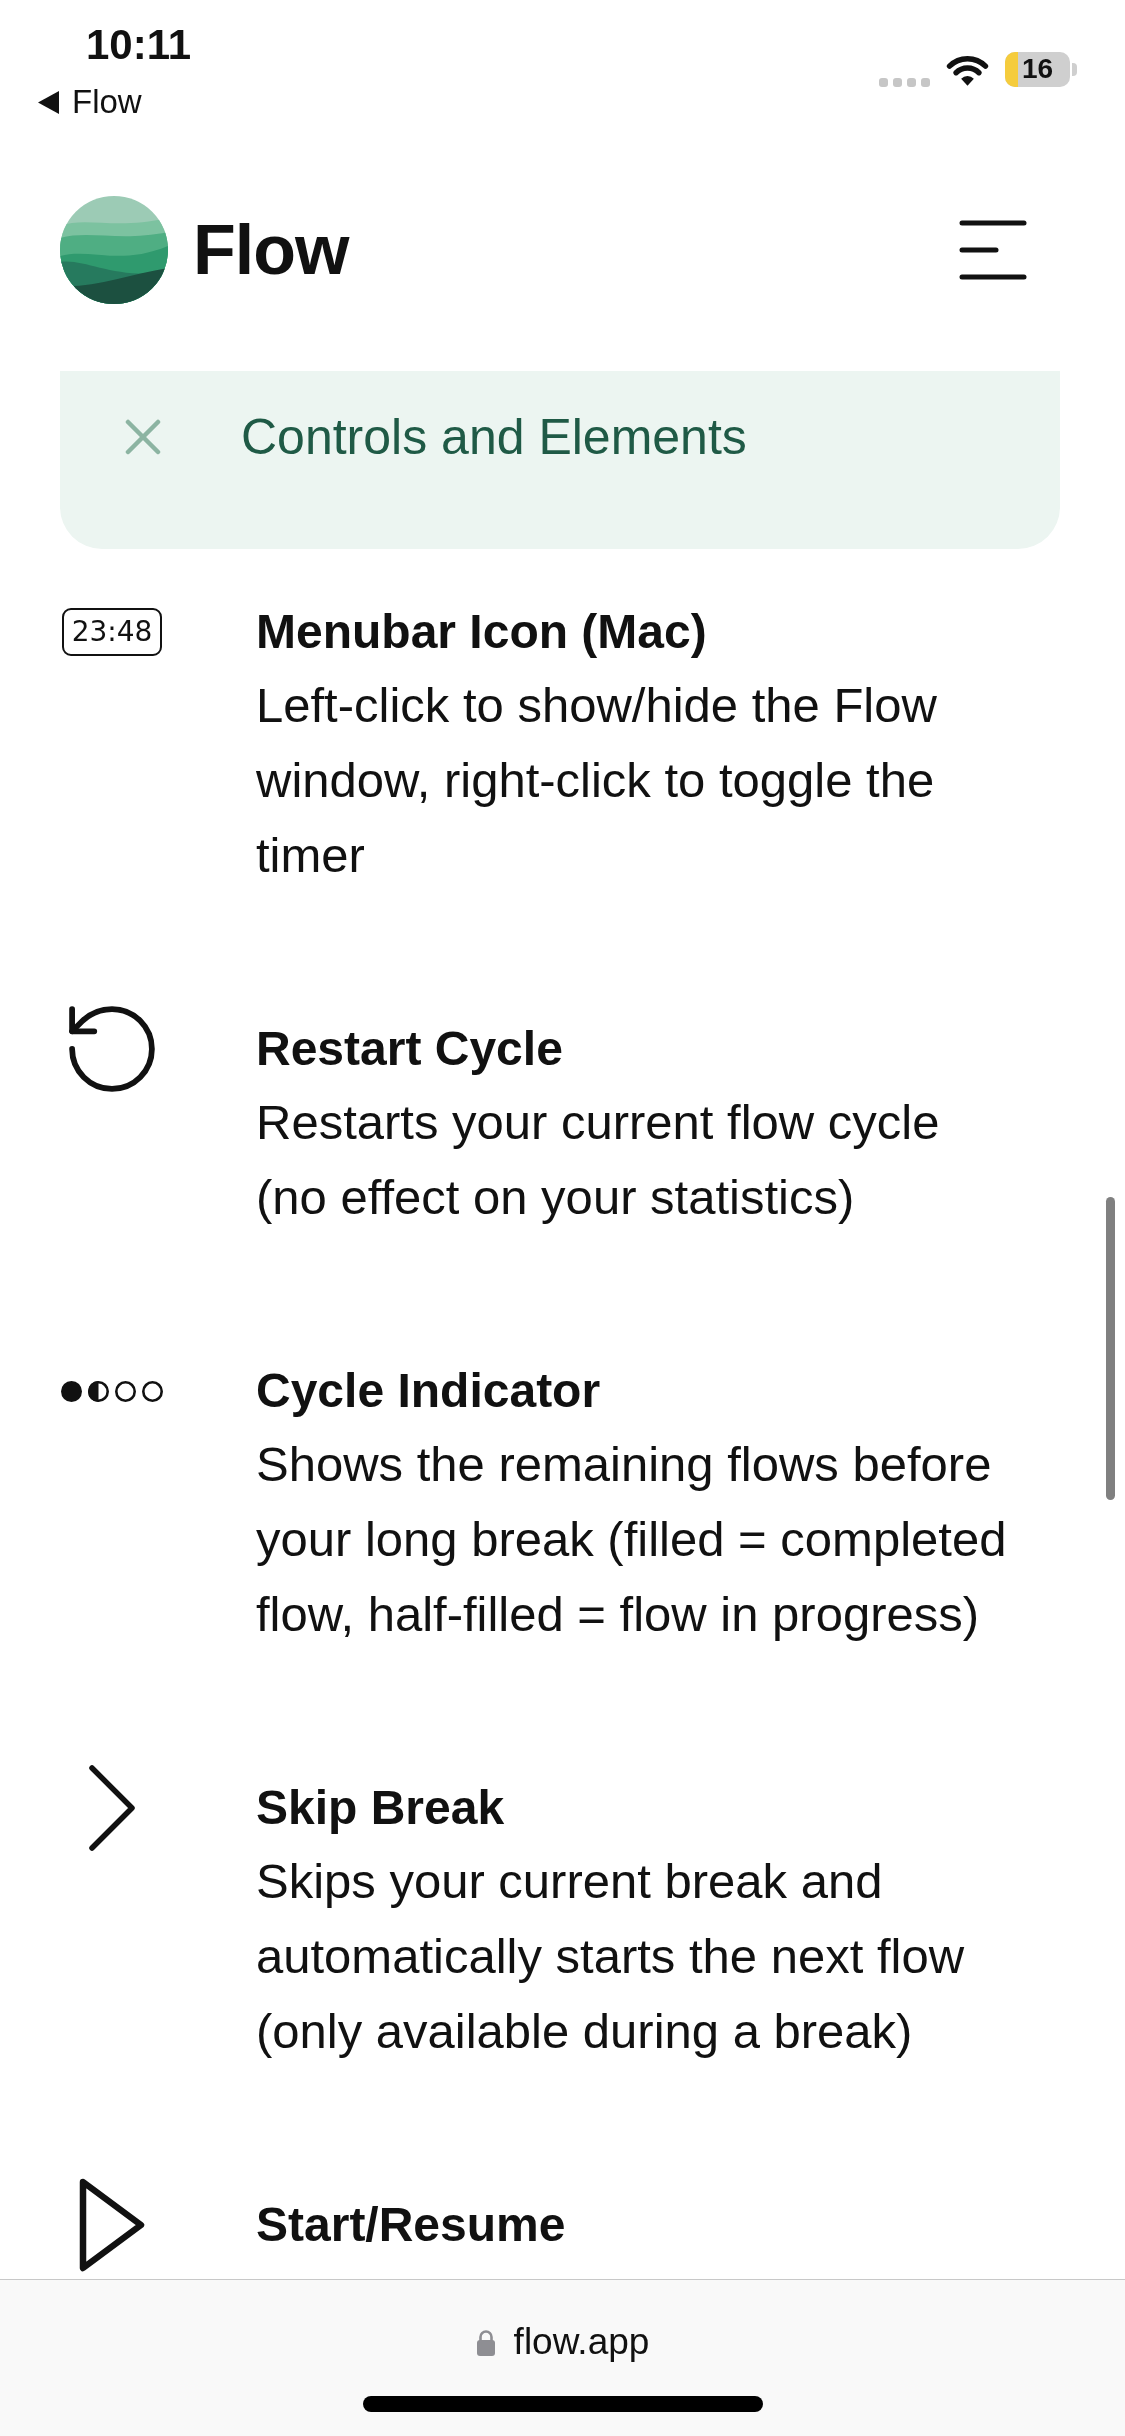  Describe the element at coordinates (112, 2225) in the screenshot. I see `play-icon` at that location.